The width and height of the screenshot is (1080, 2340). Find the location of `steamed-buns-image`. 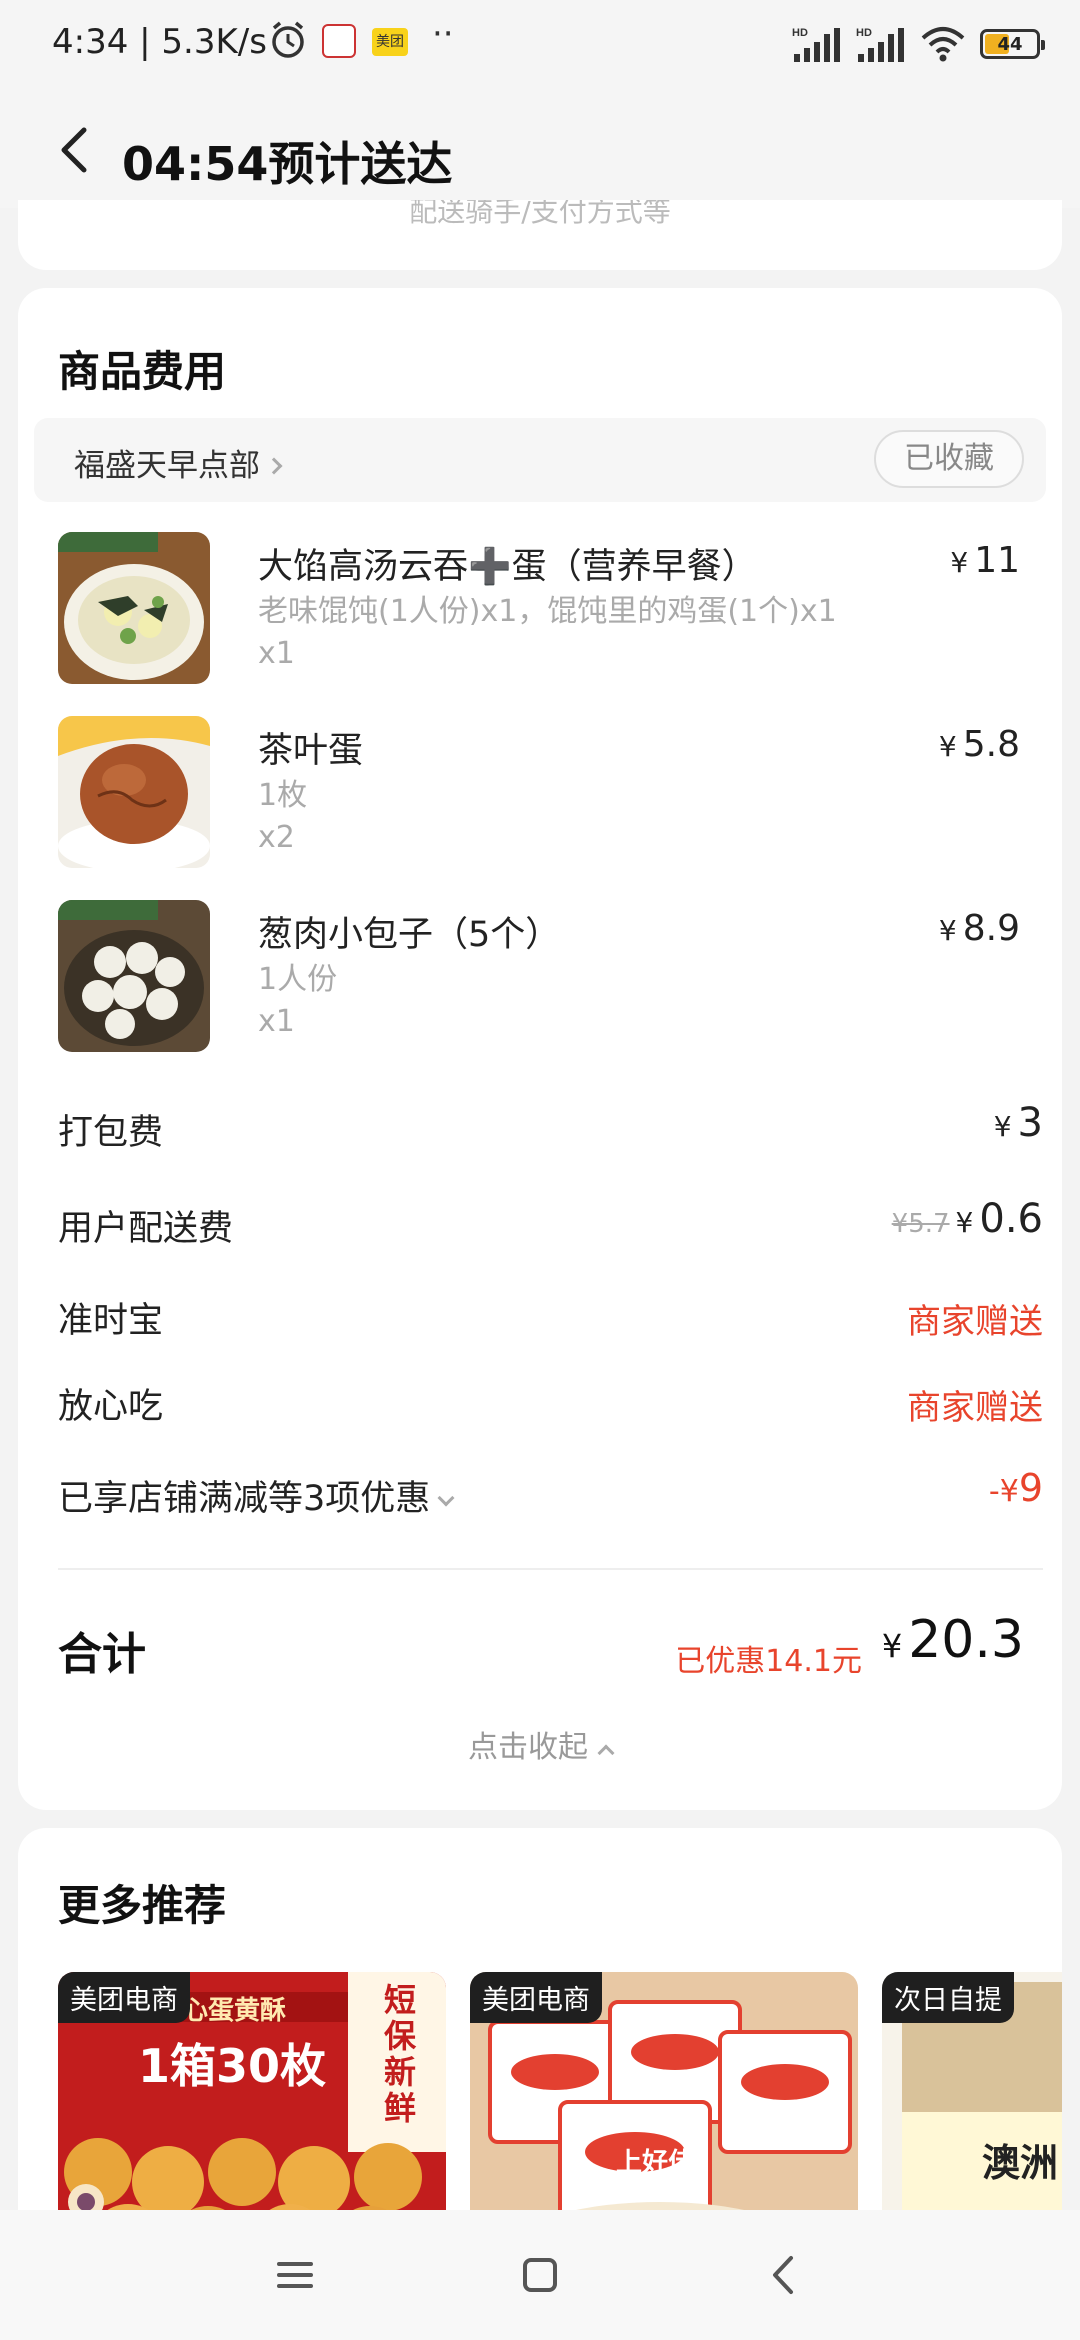

steamed-buns-image is located at coordinates (134, 976).